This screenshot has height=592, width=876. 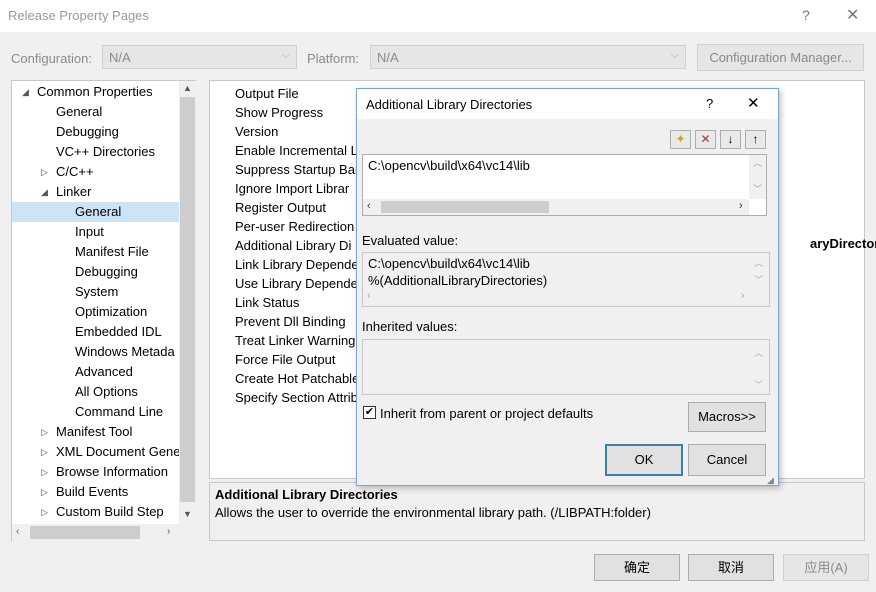 I want to click on property-name: Show Progress, so click(x=279, y=112).